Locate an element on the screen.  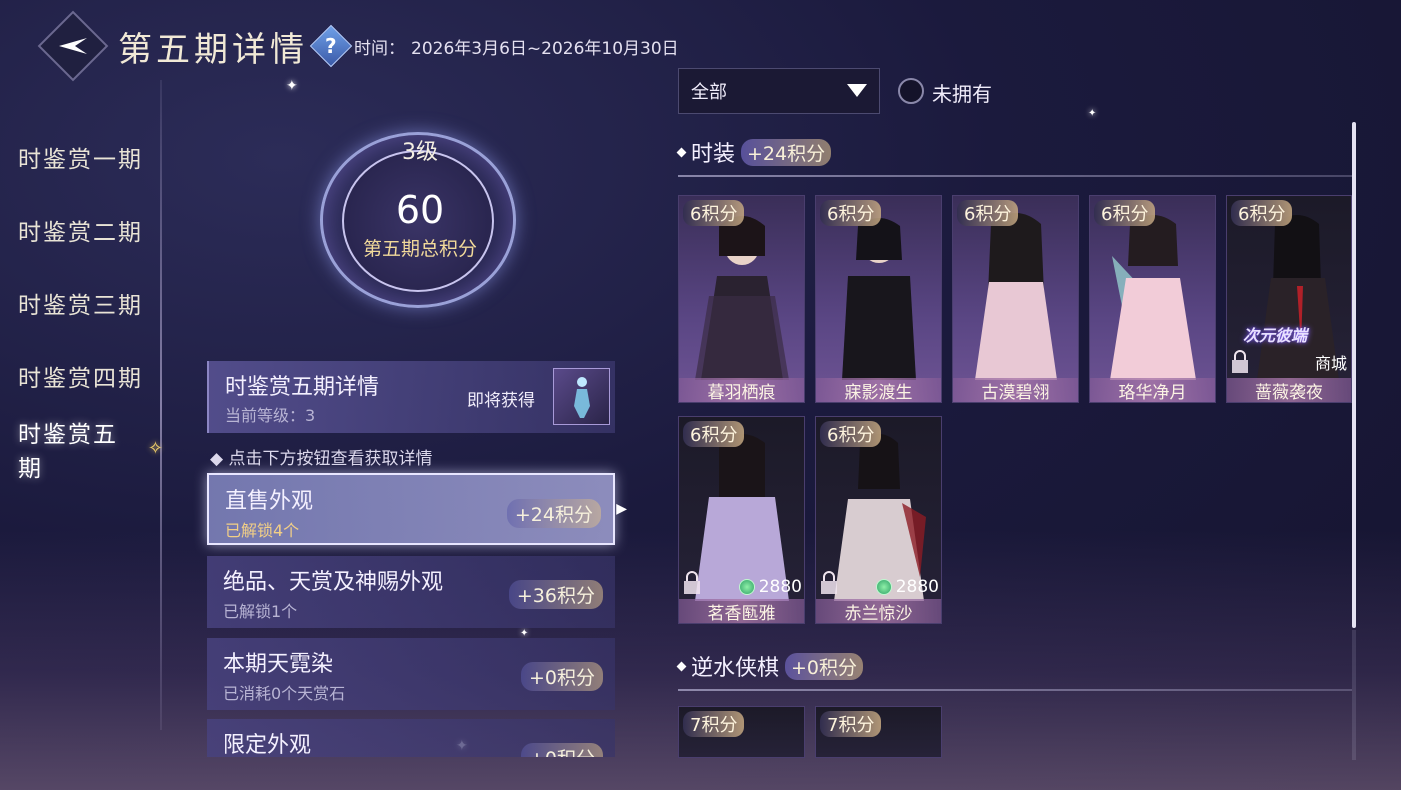
card-name: 赤兰惊沙 is located at coordinates (878, 611).